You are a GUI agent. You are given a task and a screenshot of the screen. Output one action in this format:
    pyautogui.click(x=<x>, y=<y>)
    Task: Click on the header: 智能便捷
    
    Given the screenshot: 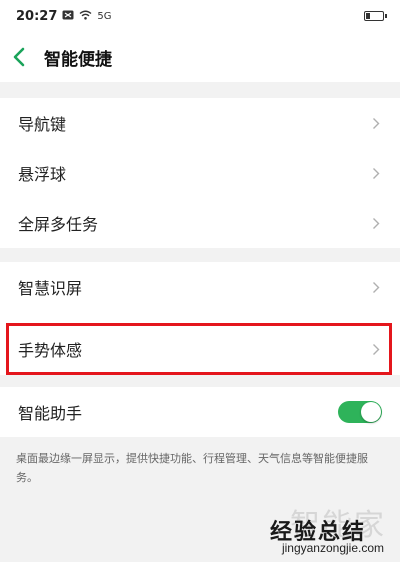 What is the action you would take?
    pyautogui.click(x=200, y=57)
    